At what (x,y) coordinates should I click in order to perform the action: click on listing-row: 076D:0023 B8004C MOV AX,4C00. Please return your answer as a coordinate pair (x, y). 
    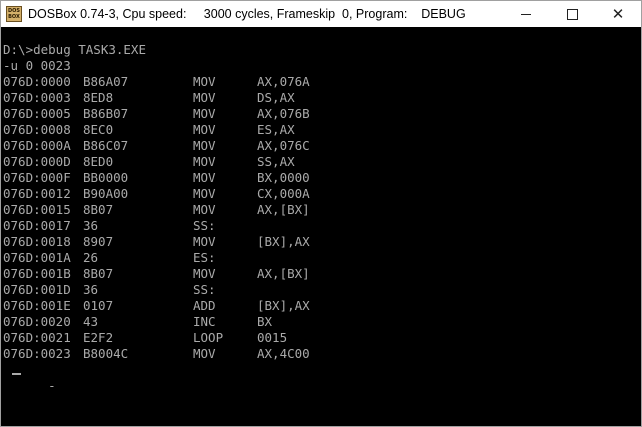
    Looking at the image, I should click on (322, 354).